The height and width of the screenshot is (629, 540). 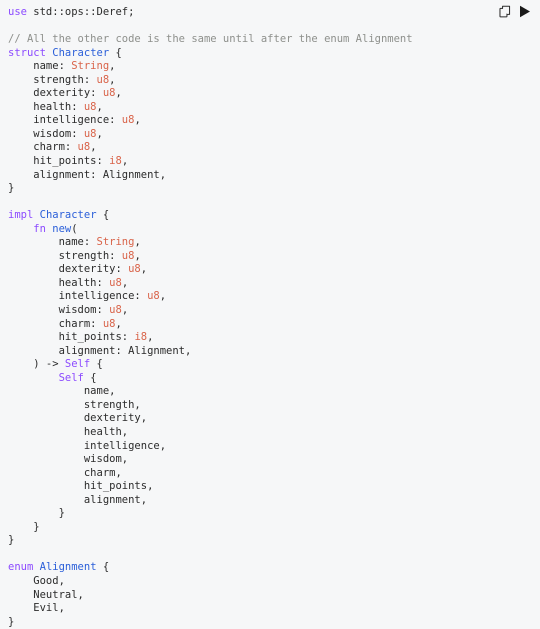 What do you see at coordinates (68, 567) in the screenshot?
I see `code-token: Alignment` at bounding box center [68, 567].